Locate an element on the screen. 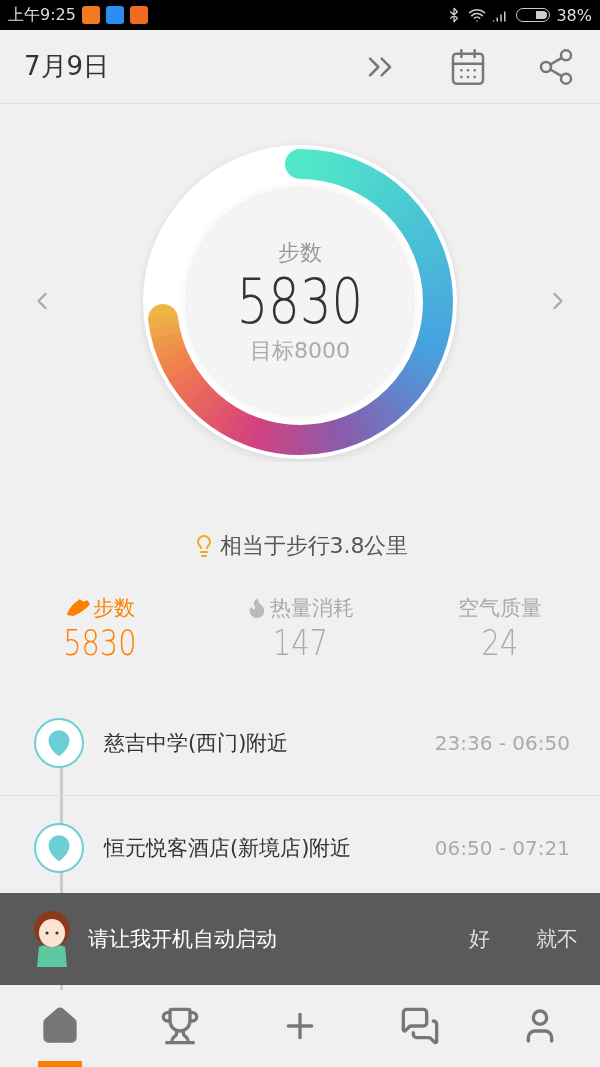 The image size is (600, 1067). step-count: 5830 is located at coordinates (300, 302).